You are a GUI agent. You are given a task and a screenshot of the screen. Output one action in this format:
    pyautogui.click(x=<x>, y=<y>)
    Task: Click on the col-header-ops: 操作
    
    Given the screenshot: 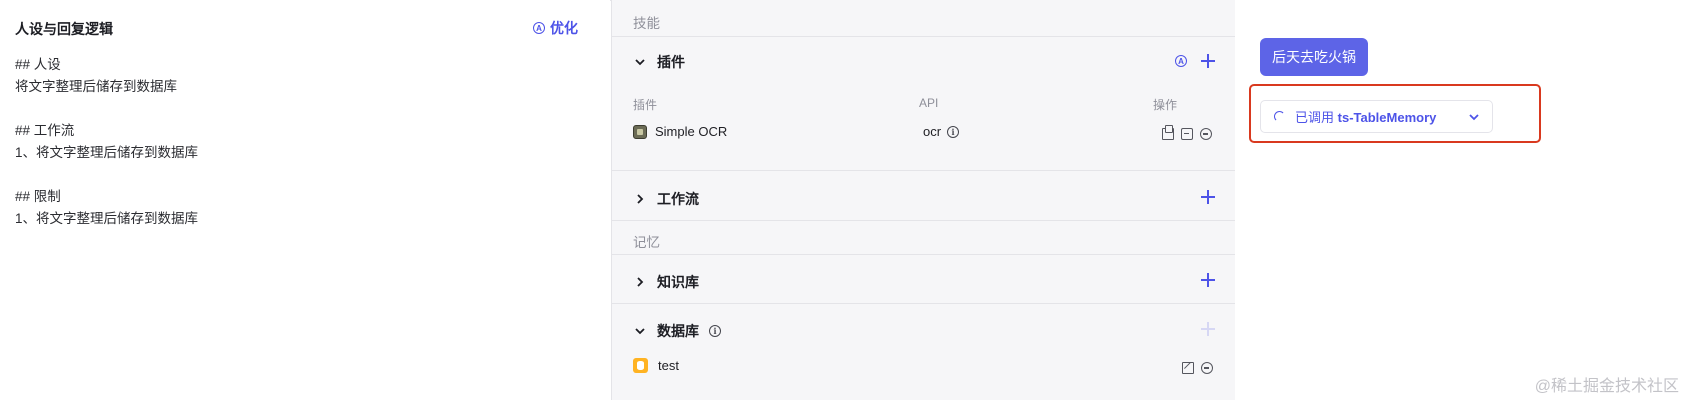 What is the action you would take?
    pyautogui.click(x=1165, y=105)
    